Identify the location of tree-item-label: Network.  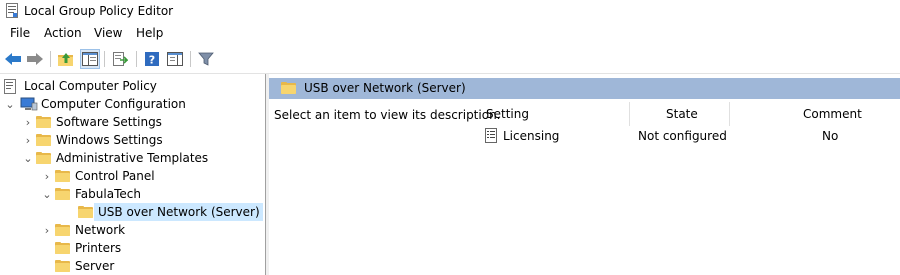
(100, 230).